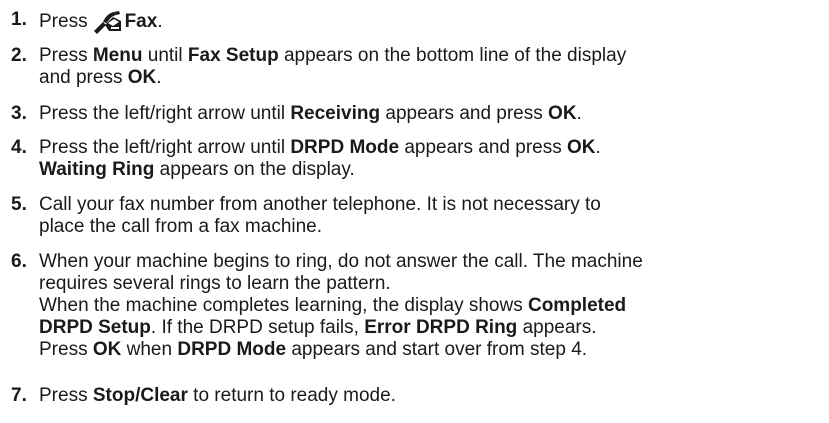 Image resolution: width=829 pixels, height=423 pixels. Describe the element at coordinates (441, 327) in the screenshot. I see `error-drpd-ring-term: Error DRPD Ring` at that location.